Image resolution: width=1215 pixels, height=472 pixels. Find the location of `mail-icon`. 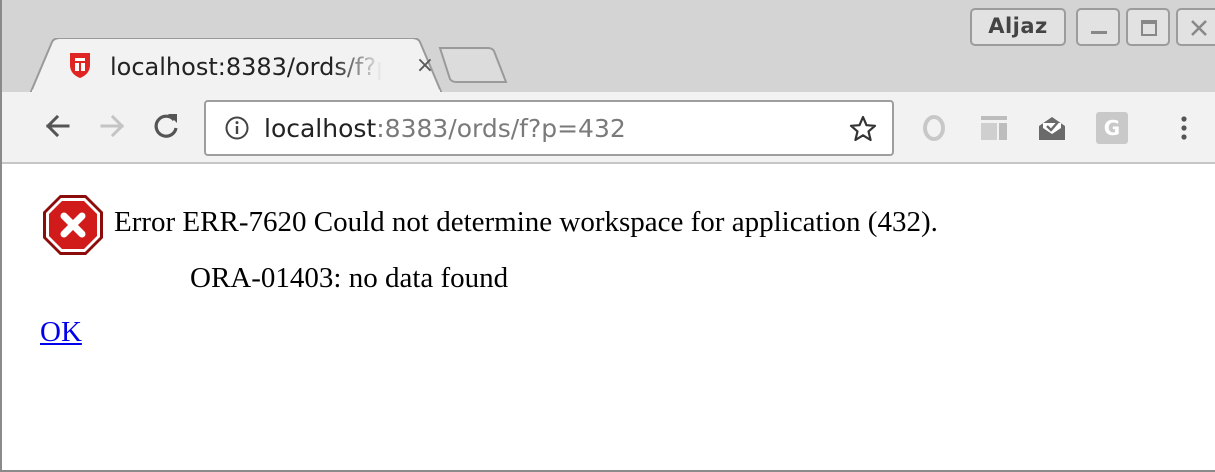

mail-icon is located at coordinates (1052, 128).